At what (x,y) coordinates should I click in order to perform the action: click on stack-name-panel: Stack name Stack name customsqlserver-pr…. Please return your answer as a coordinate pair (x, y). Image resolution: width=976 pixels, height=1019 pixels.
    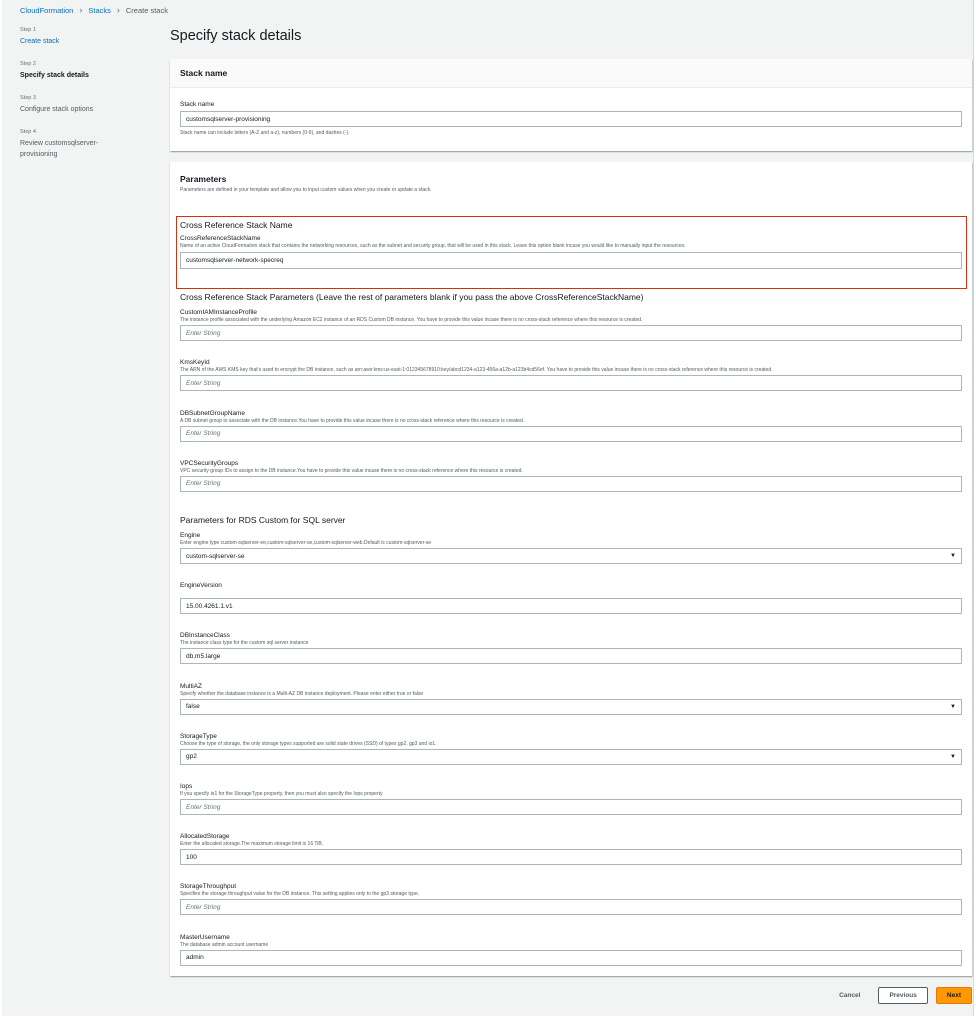
    Looking at the image, I should click on (571, 105).